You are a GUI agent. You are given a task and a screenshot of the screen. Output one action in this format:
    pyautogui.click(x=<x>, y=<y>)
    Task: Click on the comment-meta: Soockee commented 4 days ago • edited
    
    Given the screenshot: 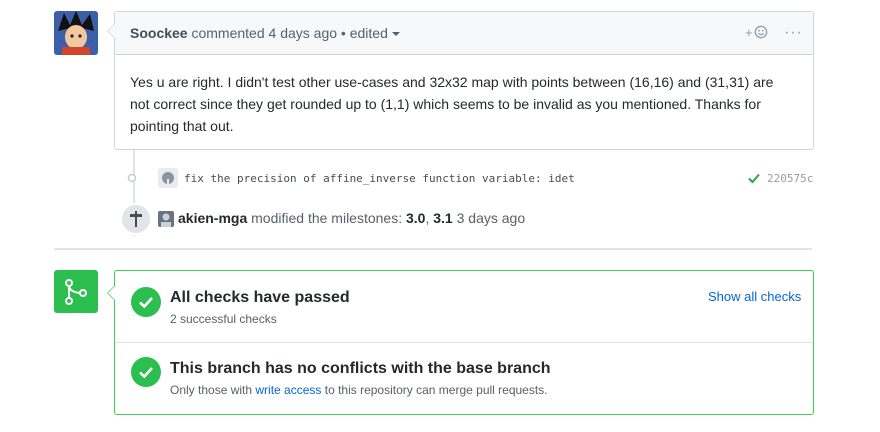 What is the action you would take?
    pyautogui.click(x=265, y=33)
    